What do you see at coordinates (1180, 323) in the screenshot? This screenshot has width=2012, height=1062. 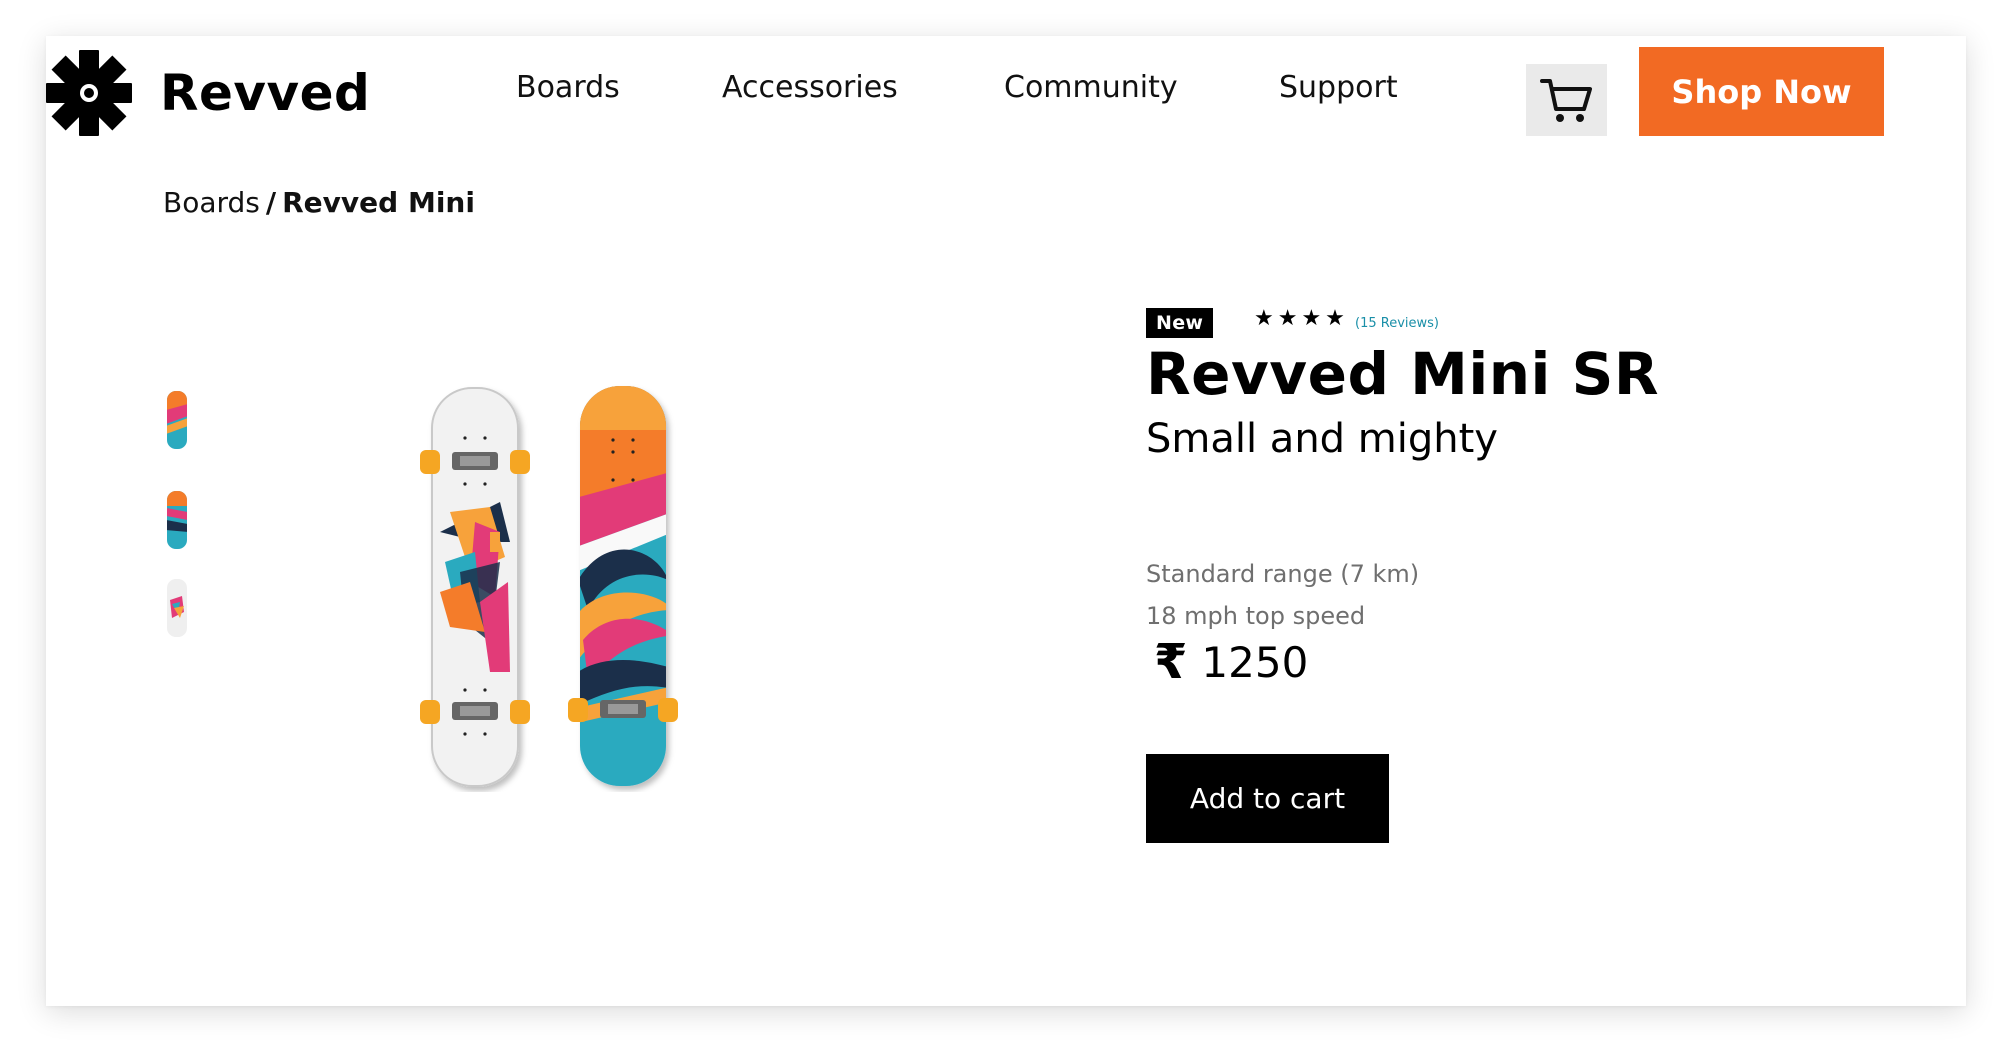 I see `new-badge: New` at bounding box center [1180, 323].